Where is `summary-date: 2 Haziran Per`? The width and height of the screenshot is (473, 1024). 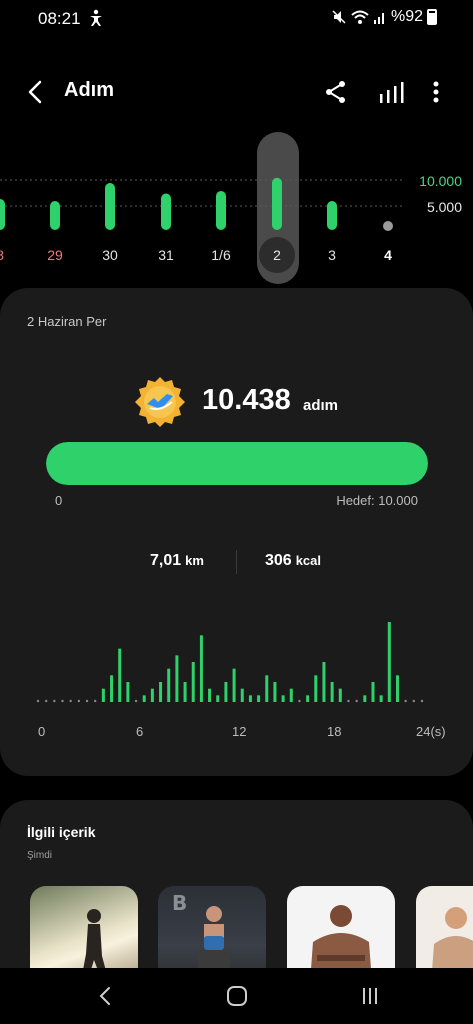 summary-date: 2 Haziran Per is located at coordinates (67, 321).